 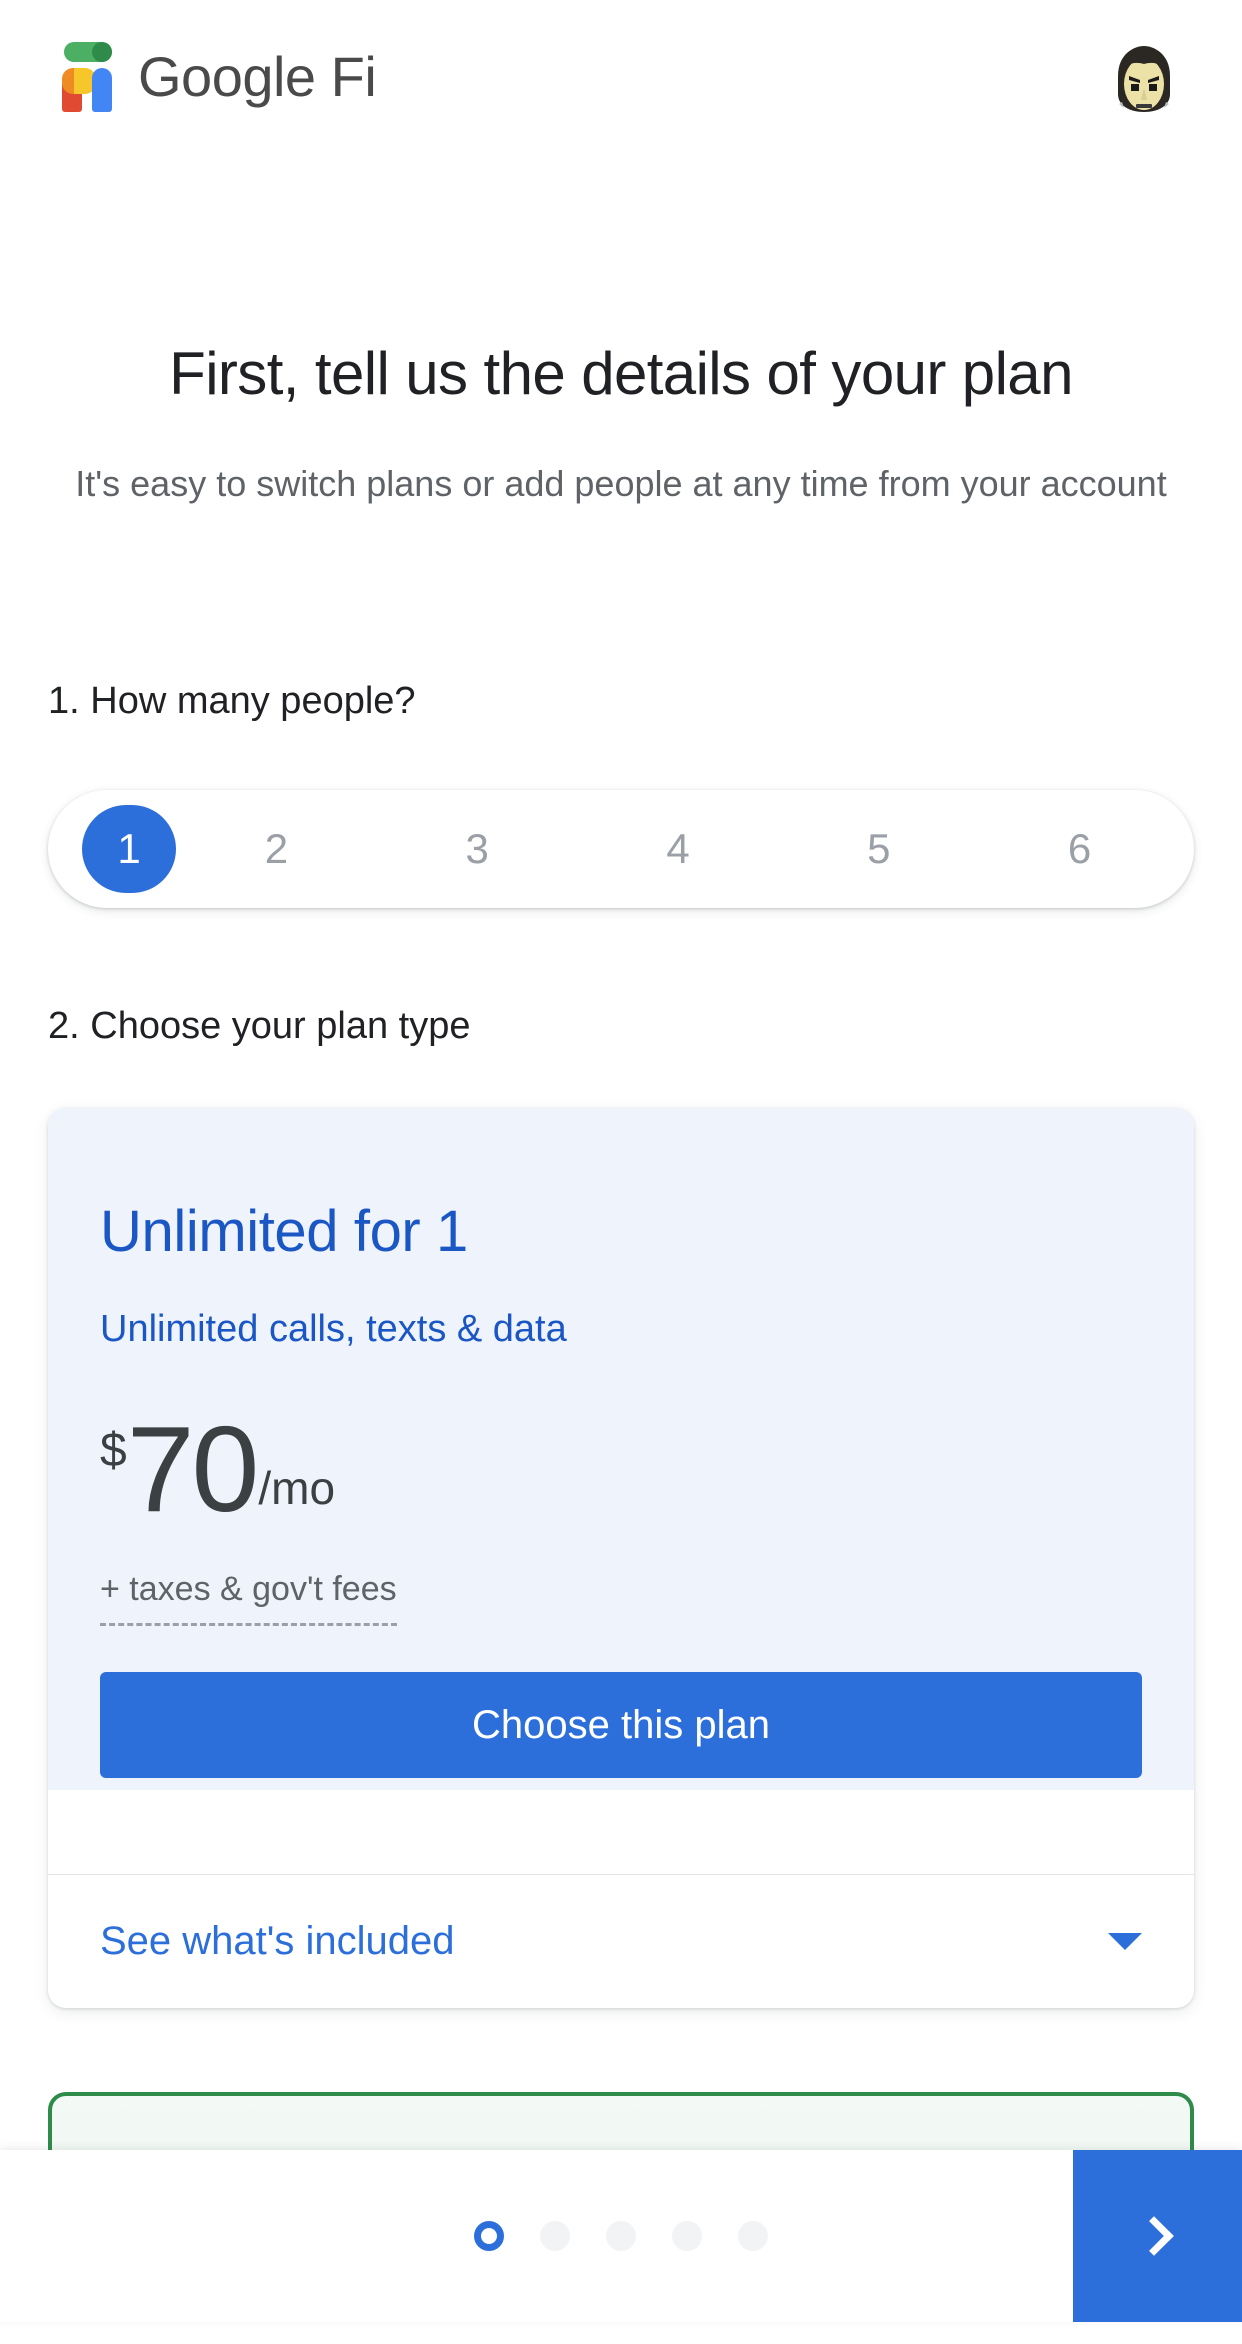 I want to click on people-option-2: 2, so click(x=276, y=849).